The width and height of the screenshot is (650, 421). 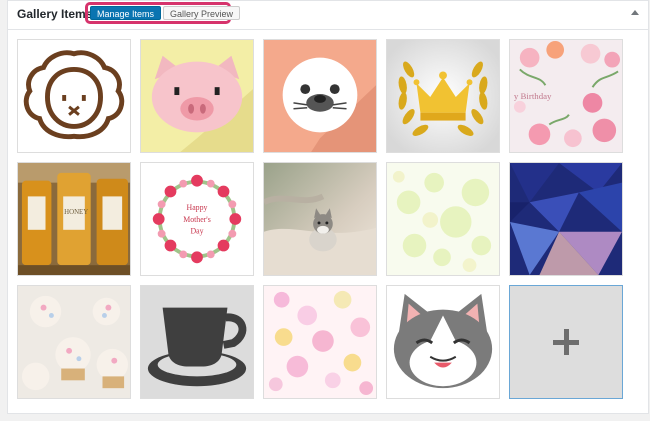 I want to click on sheep-face-image, so click(x=74, y=96).